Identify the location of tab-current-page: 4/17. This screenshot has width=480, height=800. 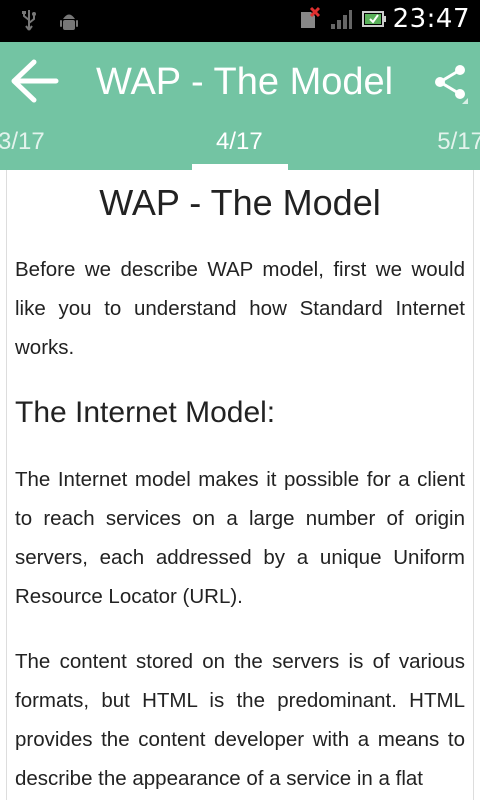
(239, 142).